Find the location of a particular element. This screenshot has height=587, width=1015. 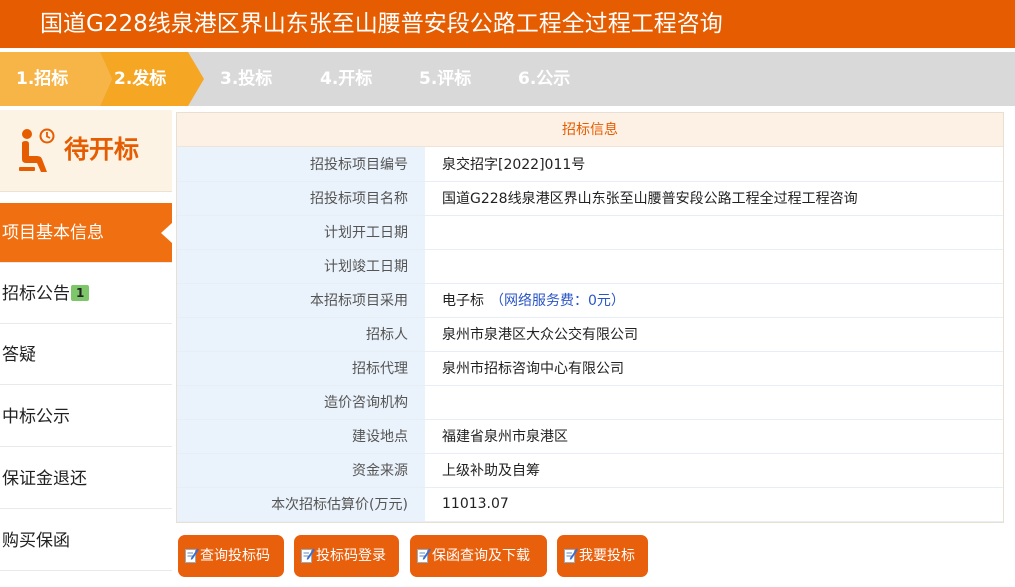

sidebar-item-award-publicity: 中标公示 is located at coordinates (86, 417).